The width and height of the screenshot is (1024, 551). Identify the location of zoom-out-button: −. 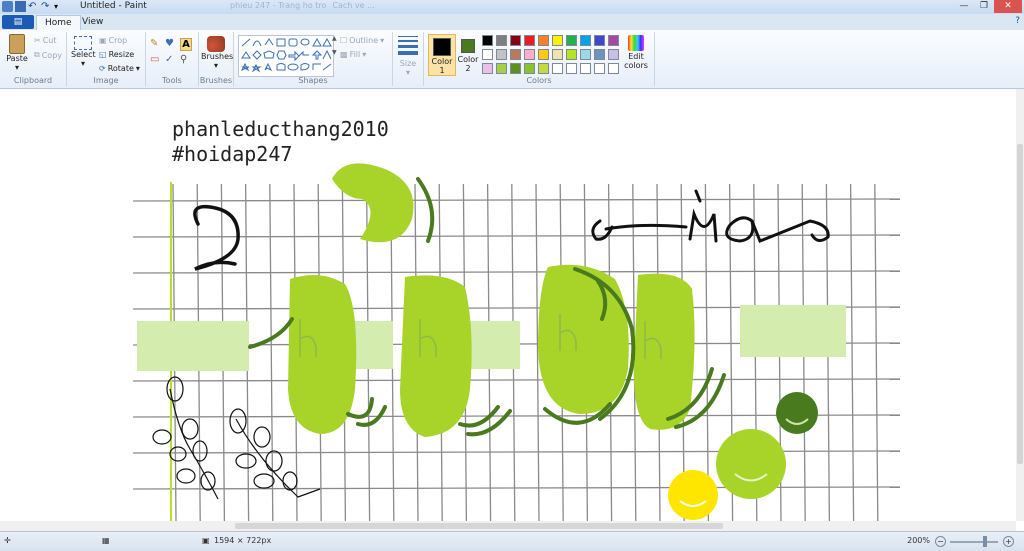
(940, 541).